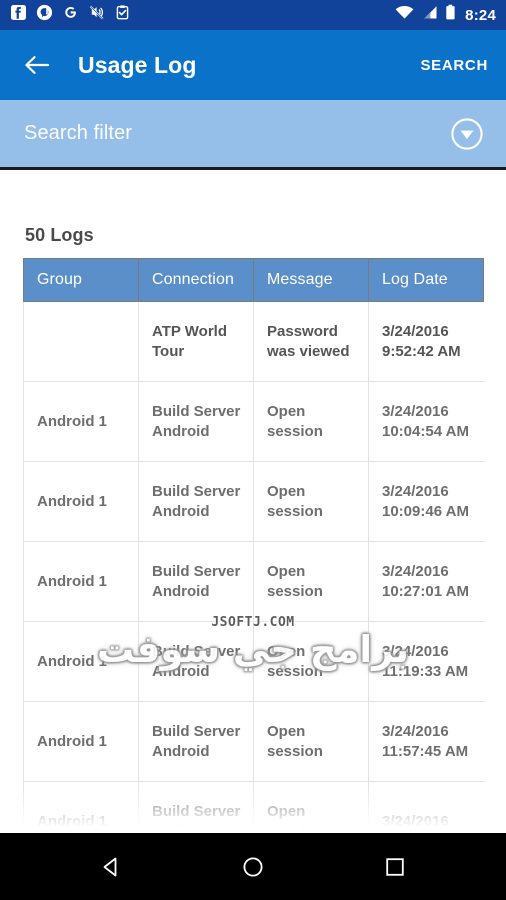 Image resolution: width=506 pixels, height=900 pixels. Describe the element at coordinates (429, 15) in the screenshot. I see `signal-icon` at that location.